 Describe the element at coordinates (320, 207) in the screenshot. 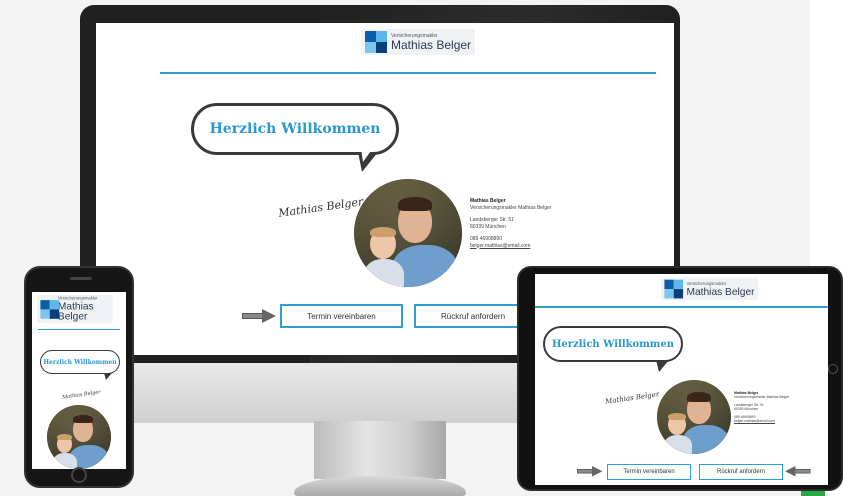

I see `signature: Mathias Belger` at that location.